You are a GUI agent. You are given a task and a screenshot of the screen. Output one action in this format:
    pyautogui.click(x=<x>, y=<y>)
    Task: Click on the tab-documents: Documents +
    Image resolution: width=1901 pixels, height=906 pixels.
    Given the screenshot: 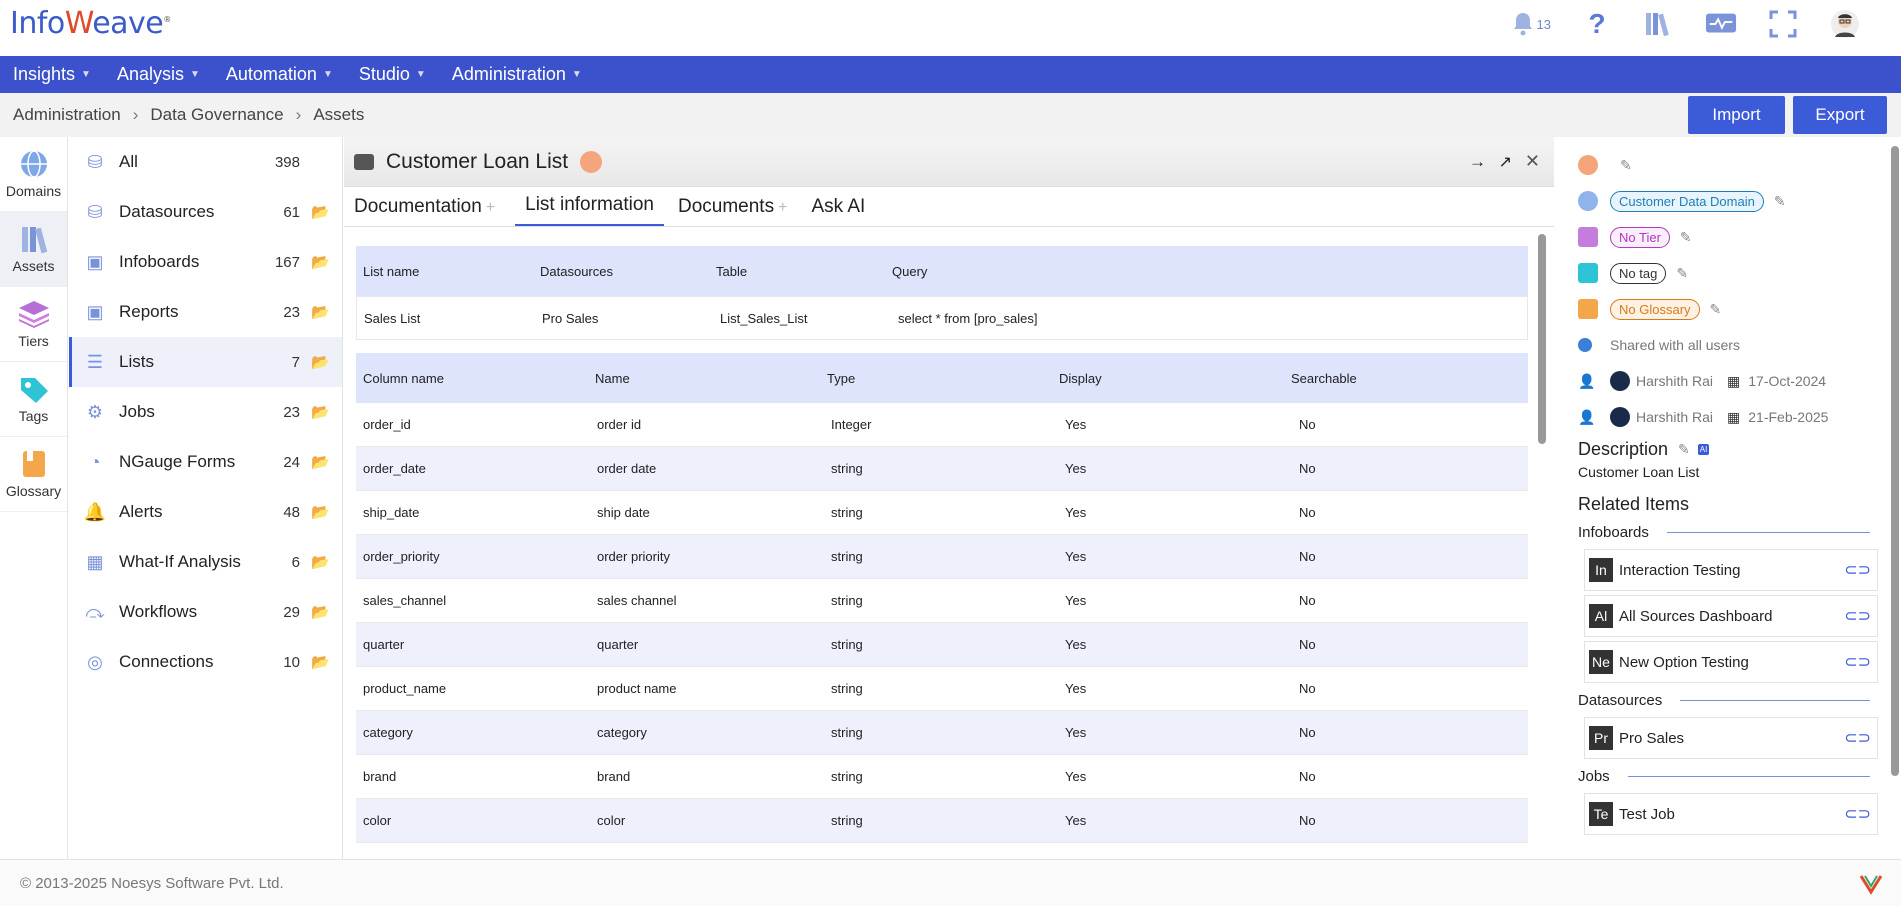 What is the action you would take?
    pyautogui.click(x=737, y=211)
    